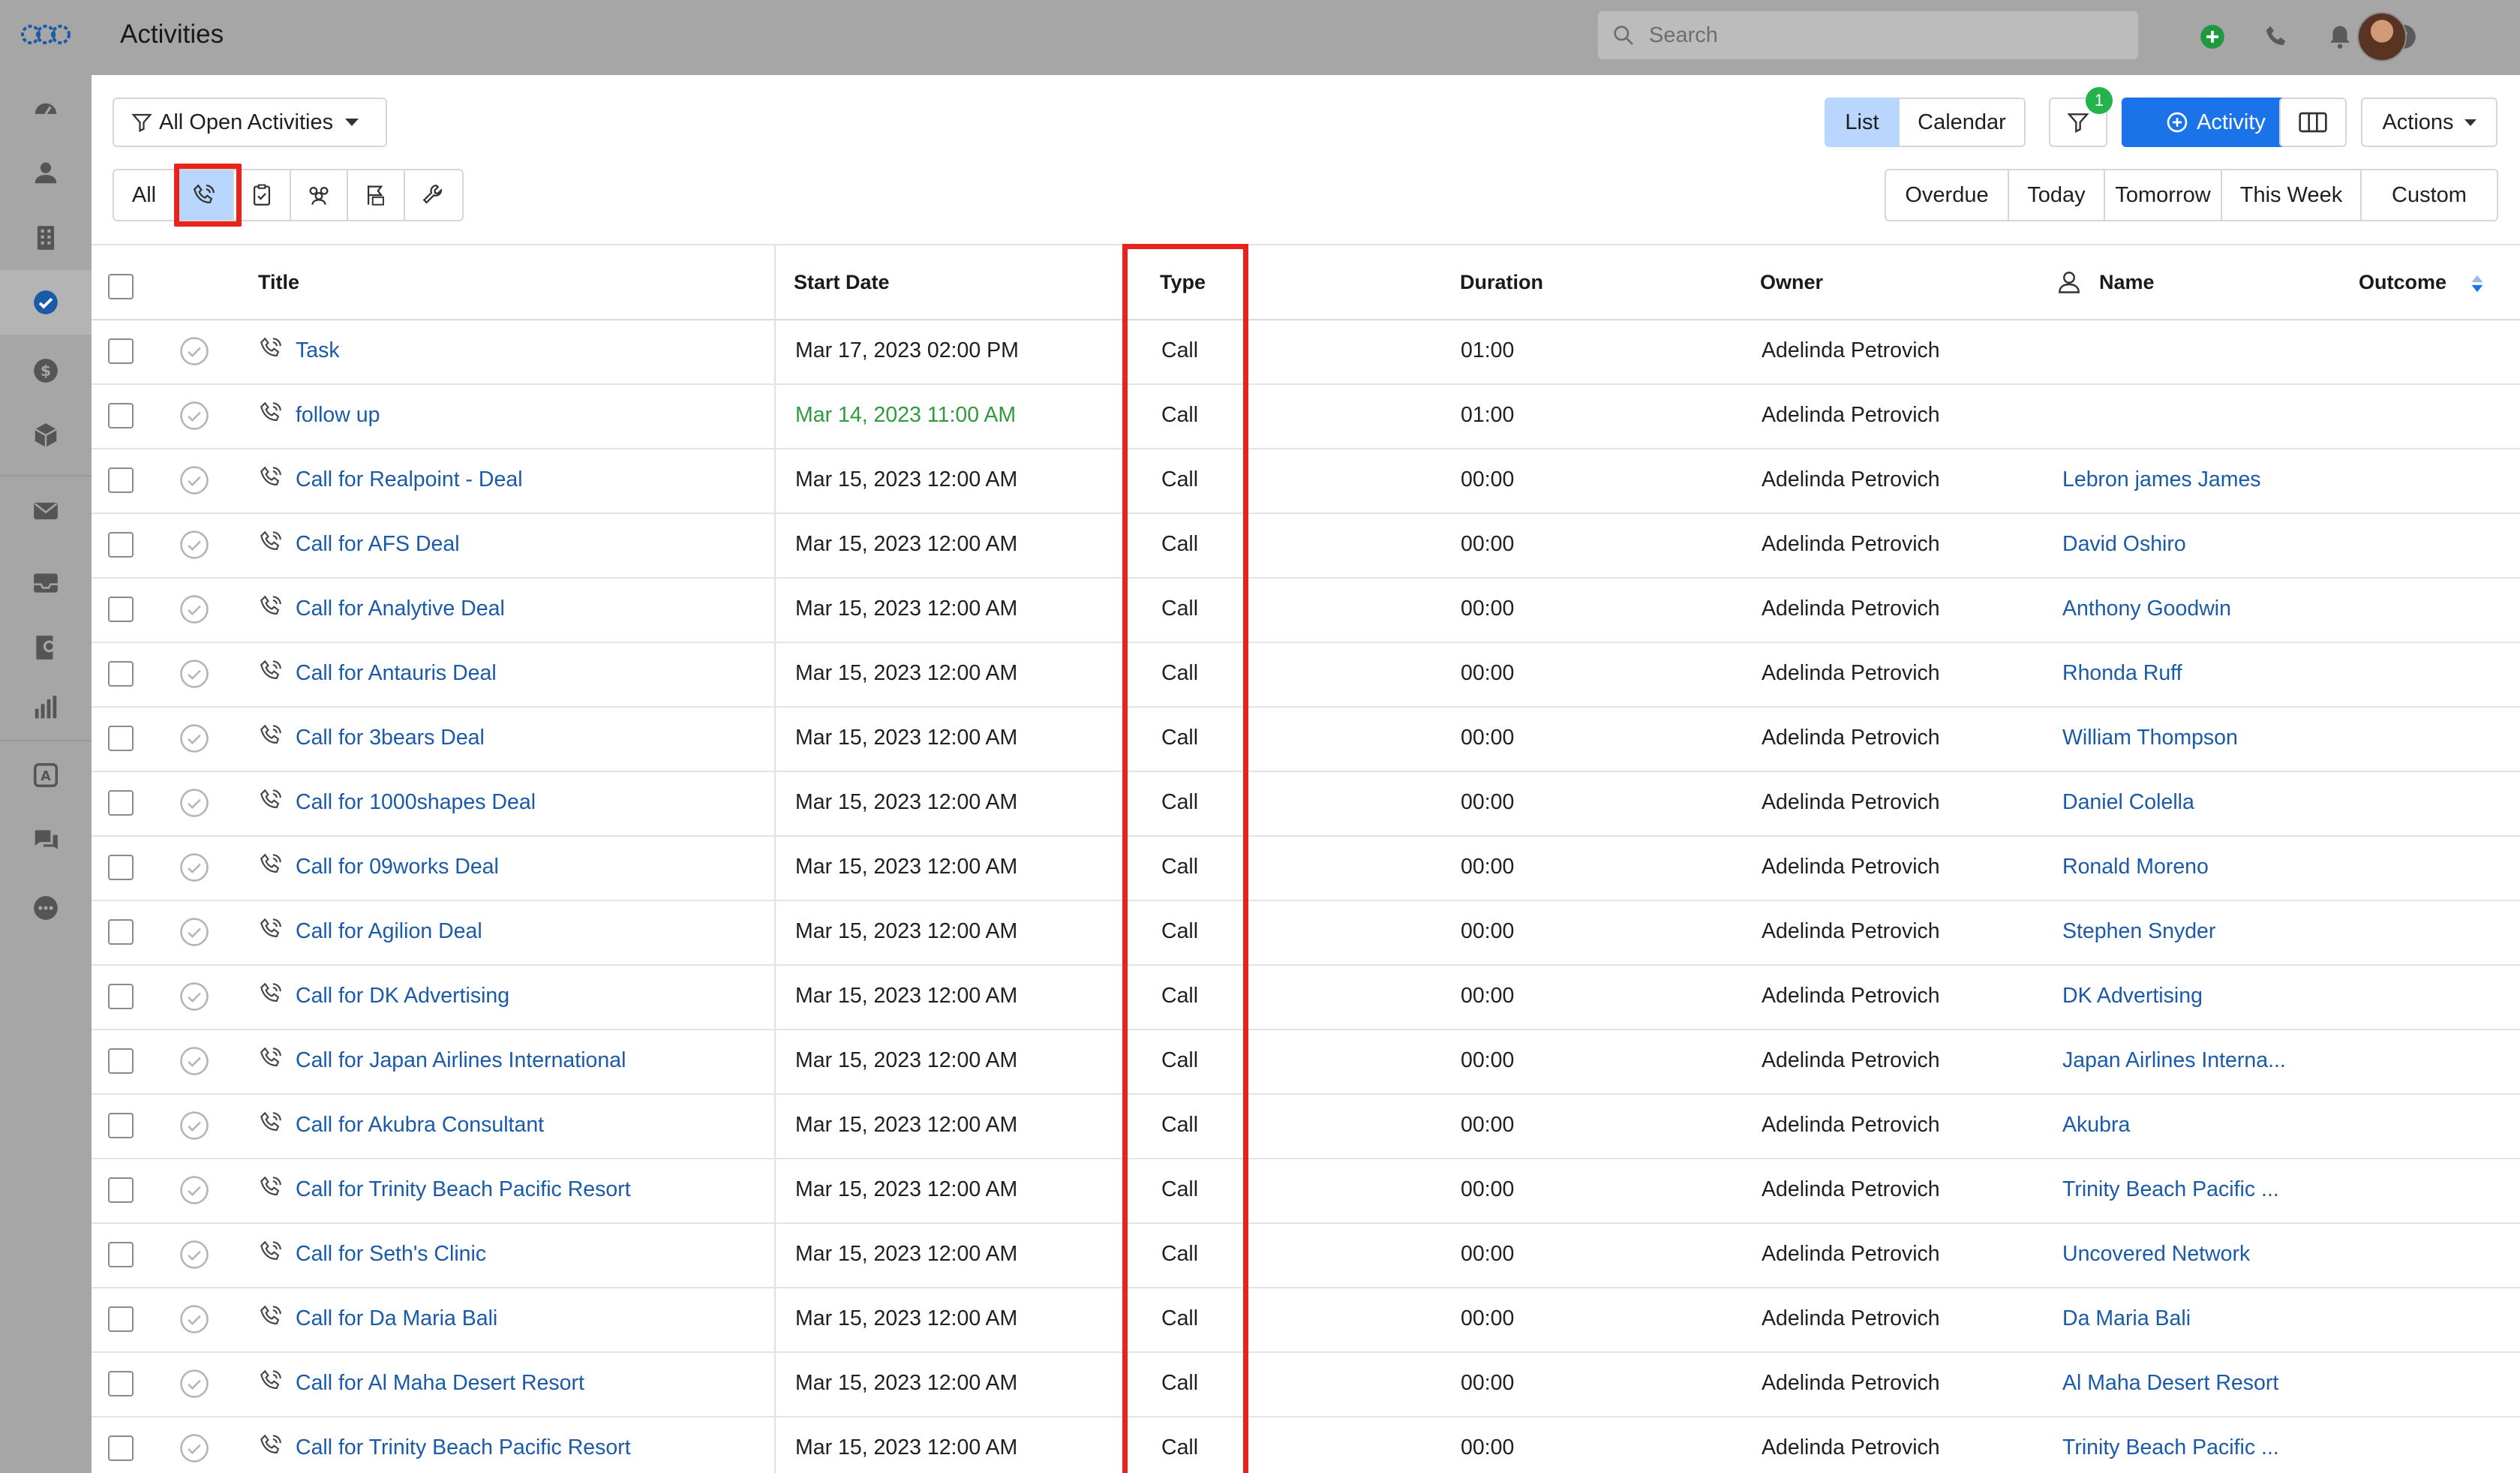  What do you see at coordinates (2146, 609) in the screenshot?
I see `related-name-link: Anthony Goodwin` at bounding box center [2146, 609].